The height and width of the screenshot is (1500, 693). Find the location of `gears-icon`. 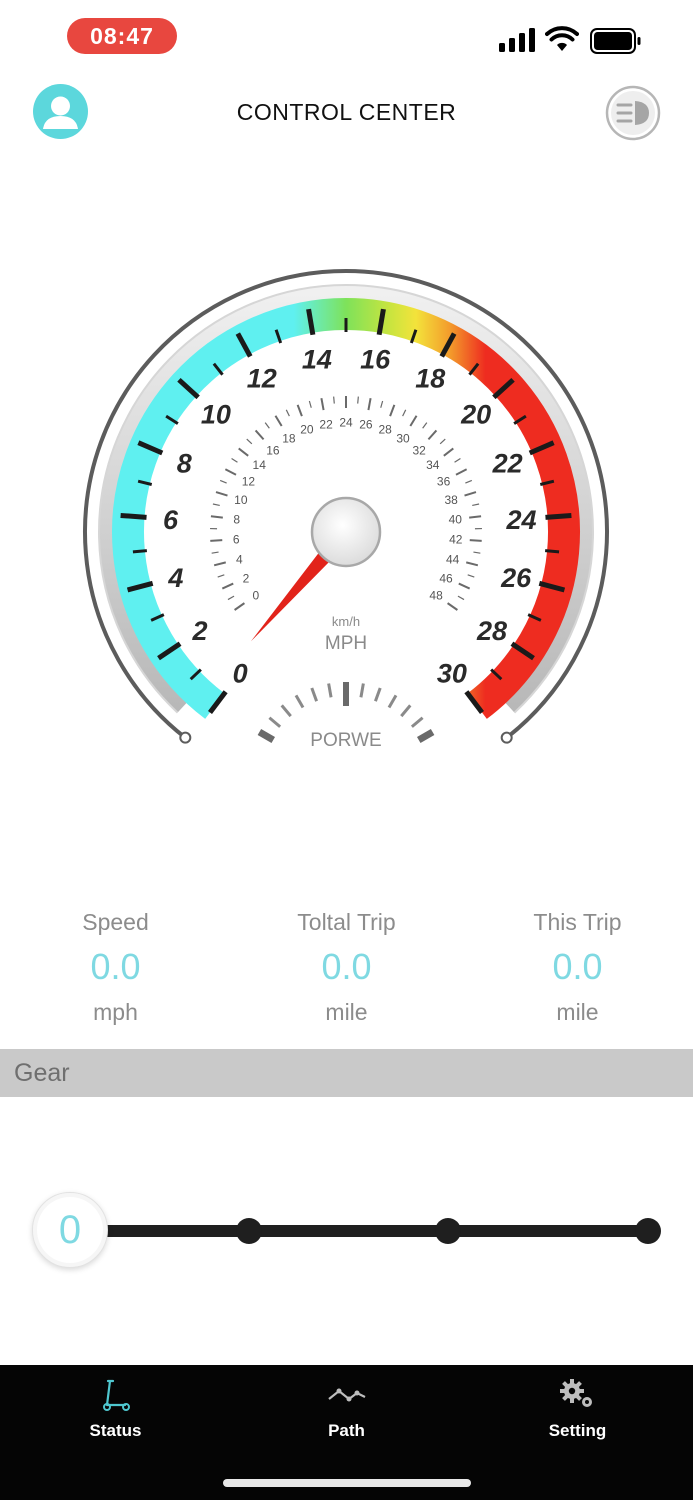

gears-icon is located at coordinates (575, 1393).